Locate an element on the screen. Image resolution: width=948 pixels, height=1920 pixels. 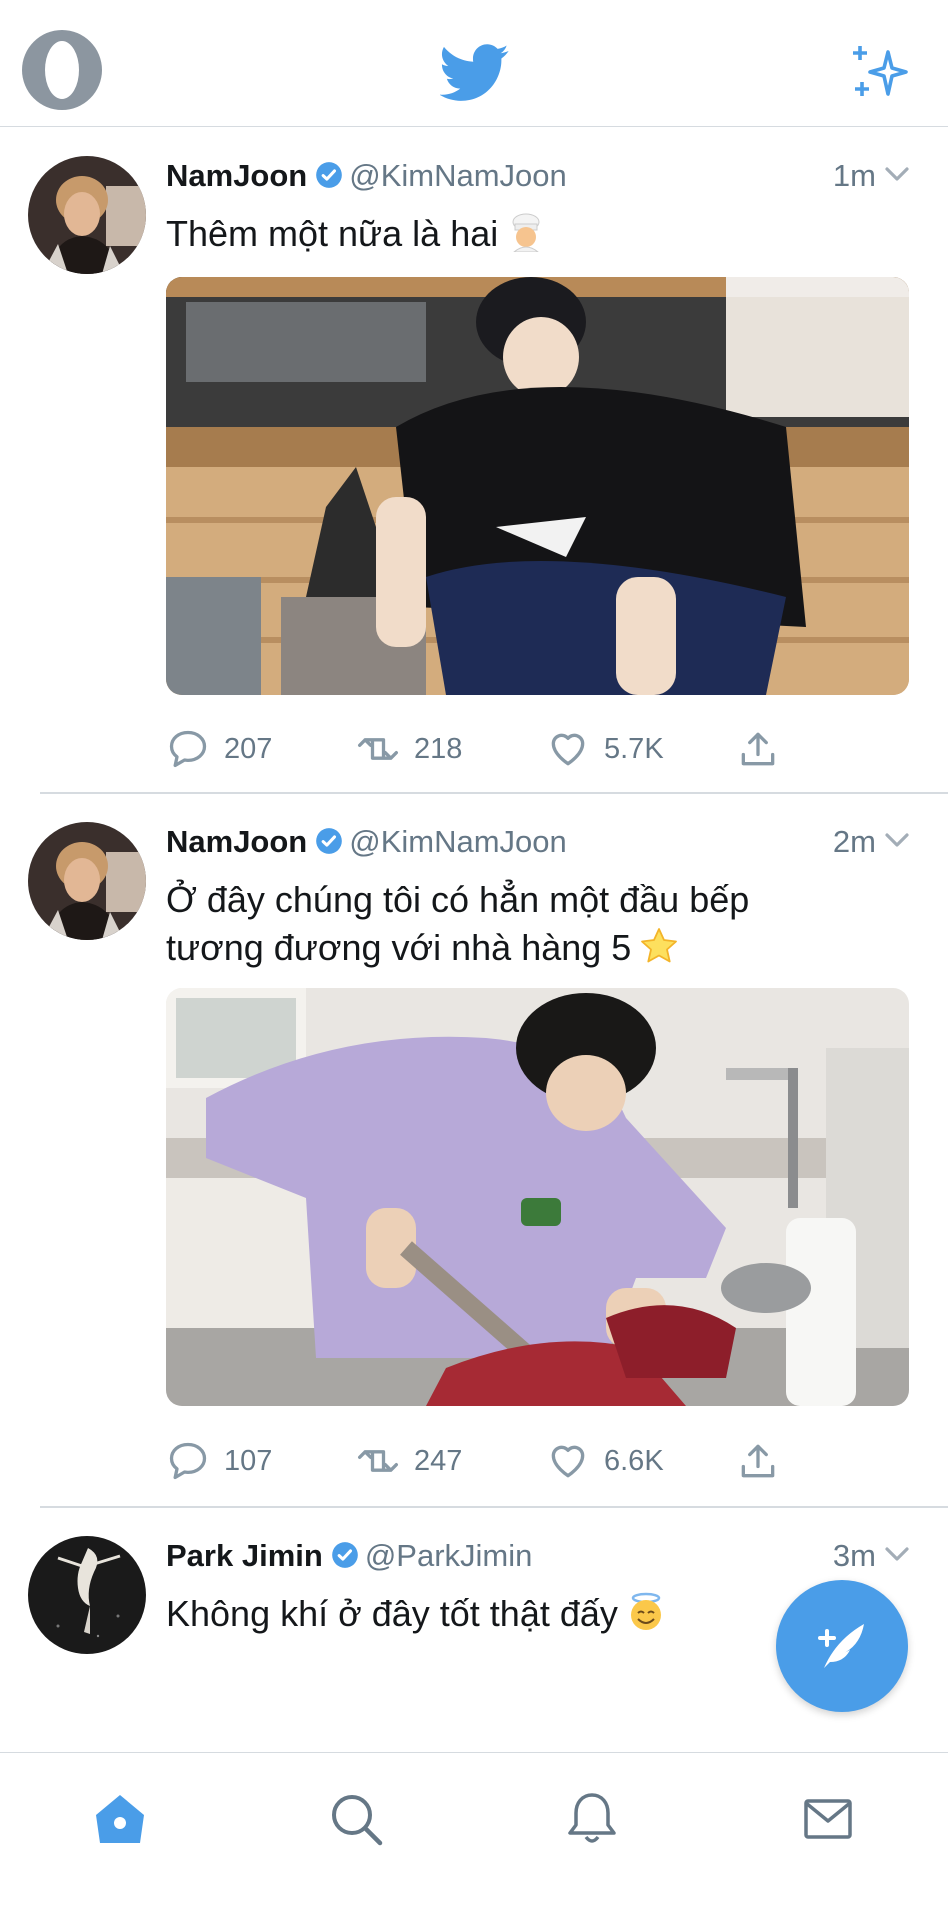
bottom-navigation is located at coordinates (474, 1836).